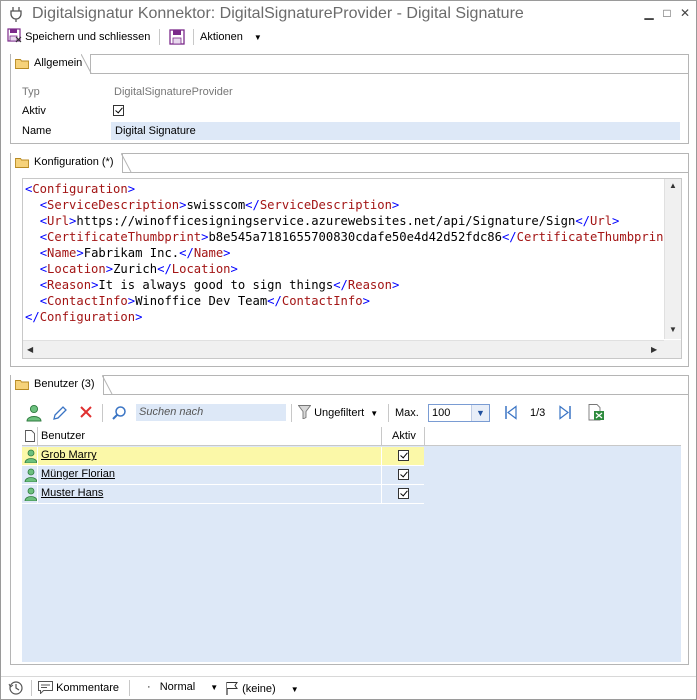  Describe the element at coordinates (667, 13) in the screenshot. I see `maximize-button: □` at that location.